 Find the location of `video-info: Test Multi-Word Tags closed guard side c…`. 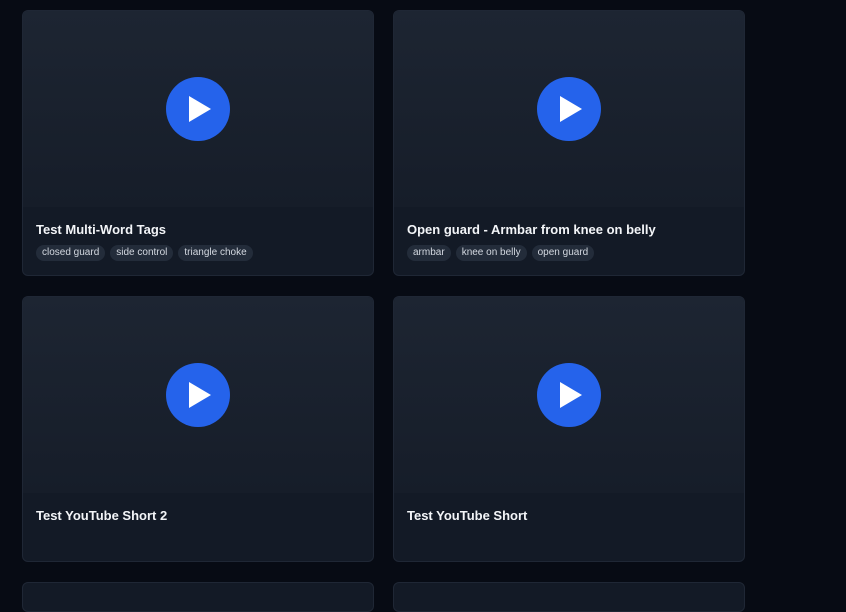

video-info: Test Multi-Word Tags closed guard side c… is located at coordinates (198, 234).